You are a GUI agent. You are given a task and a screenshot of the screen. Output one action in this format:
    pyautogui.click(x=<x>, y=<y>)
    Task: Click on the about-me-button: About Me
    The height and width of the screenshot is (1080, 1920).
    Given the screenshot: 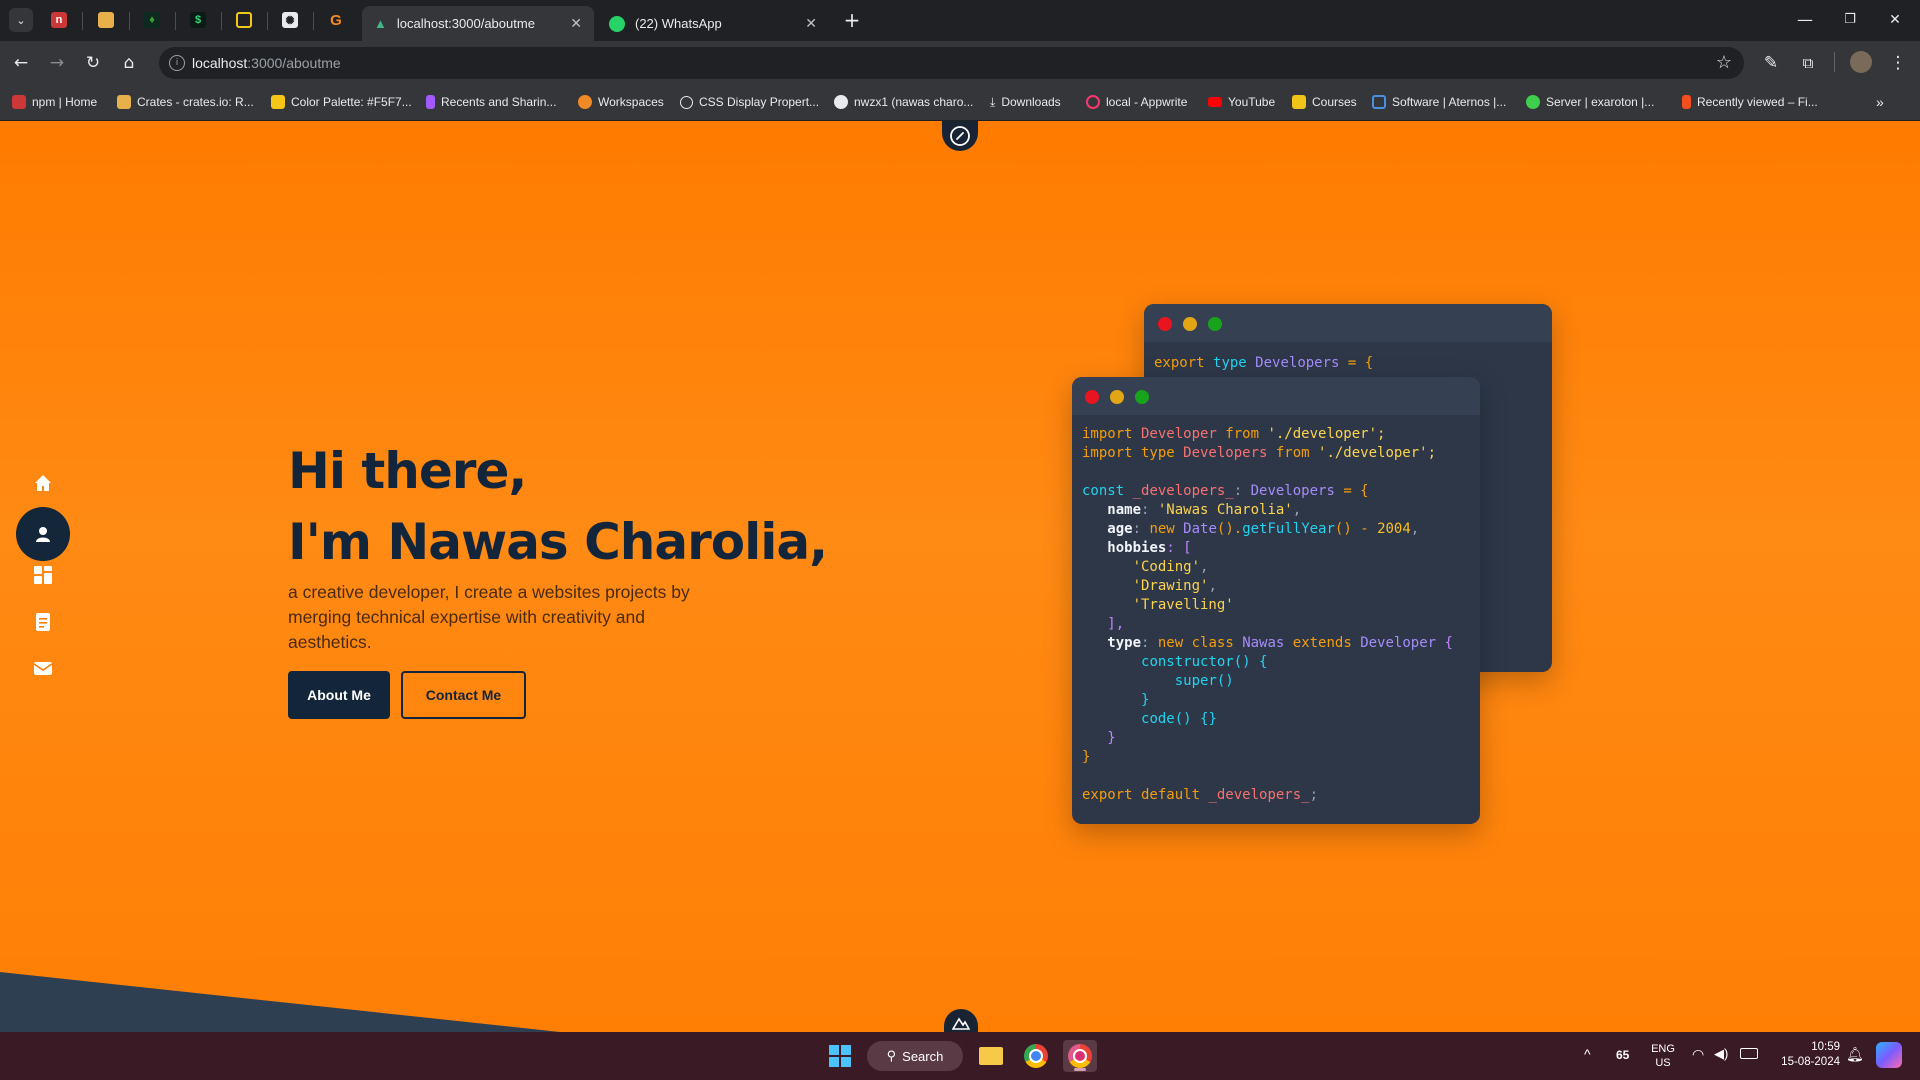 What is the action you would take?
    pyautogui.click(x=339, y=695)
    